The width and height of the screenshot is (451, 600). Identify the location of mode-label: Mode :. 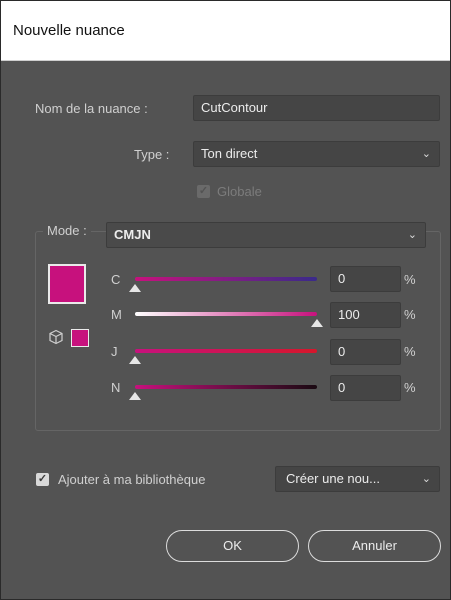
(67, 230).